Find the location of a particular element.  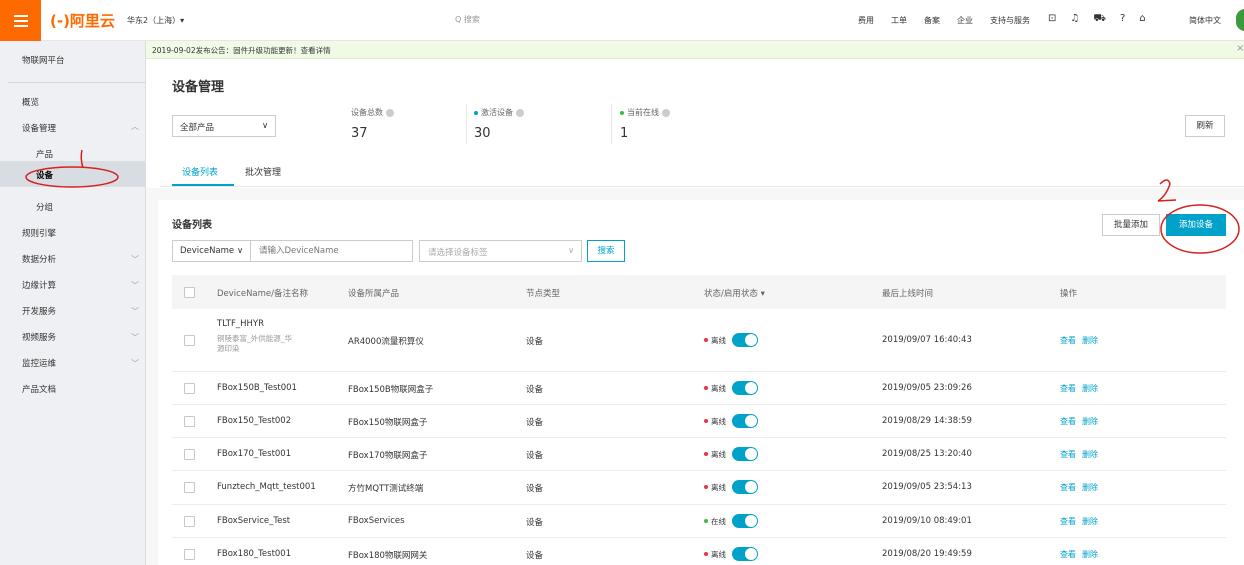

annotation-circle-devices is located at coordinates (72, 177).